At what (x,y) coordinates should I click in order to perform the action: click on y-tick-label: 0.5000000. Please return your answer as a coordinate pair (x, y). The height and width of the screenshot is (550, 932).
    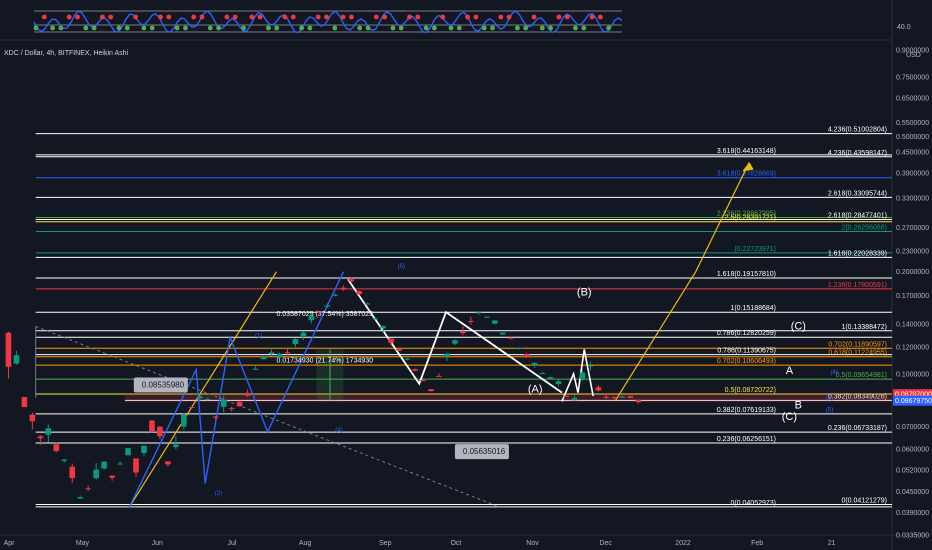
    Looking at the image, I should click on (912, 137).